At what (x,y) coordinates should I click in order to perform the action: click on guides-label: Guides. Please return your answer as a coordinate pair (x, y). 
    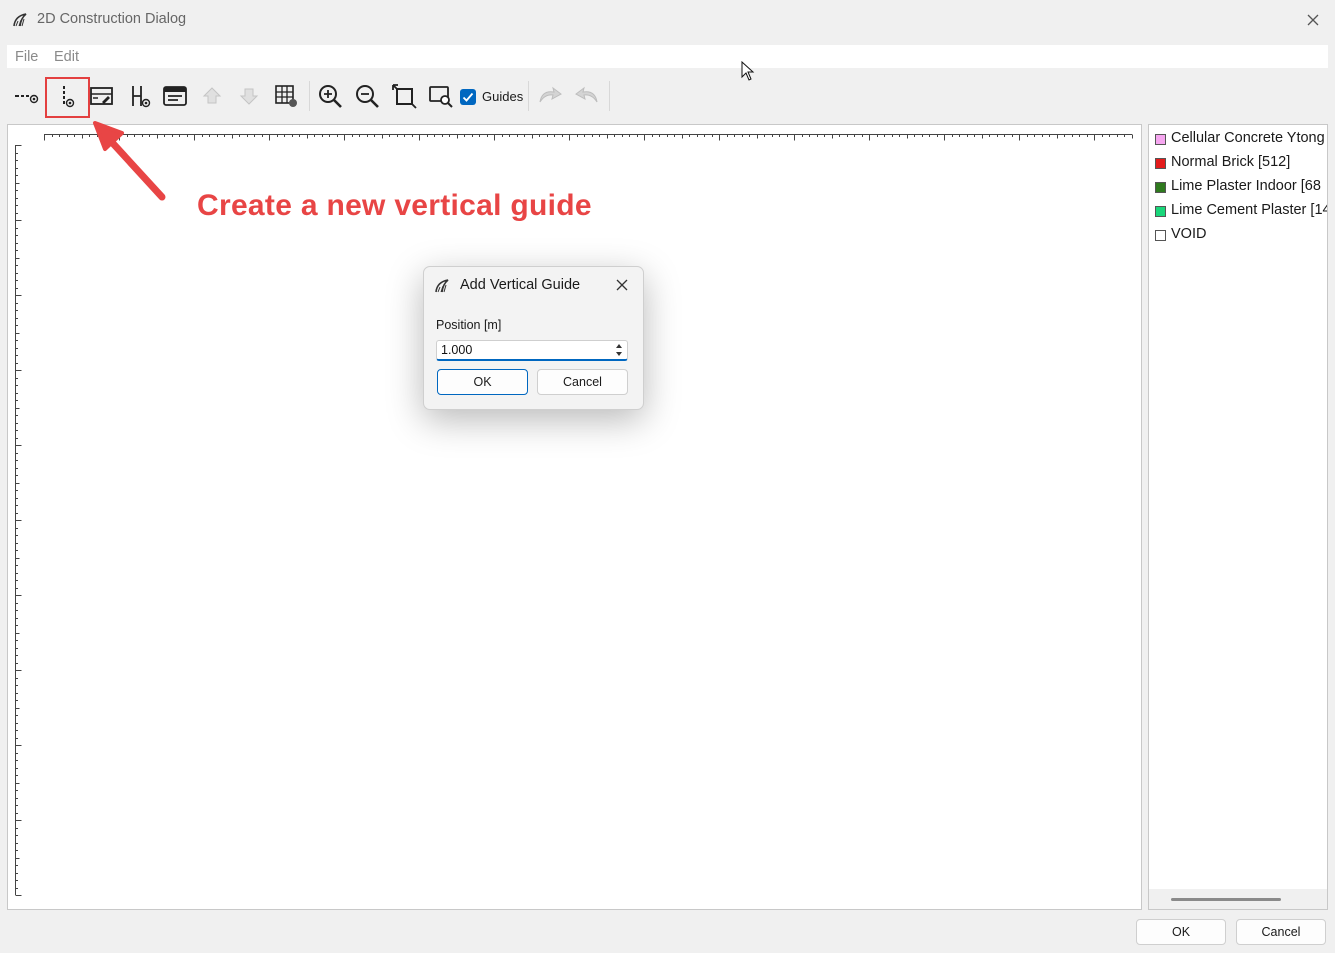
    Looking at the image, I should click on (502, 96).